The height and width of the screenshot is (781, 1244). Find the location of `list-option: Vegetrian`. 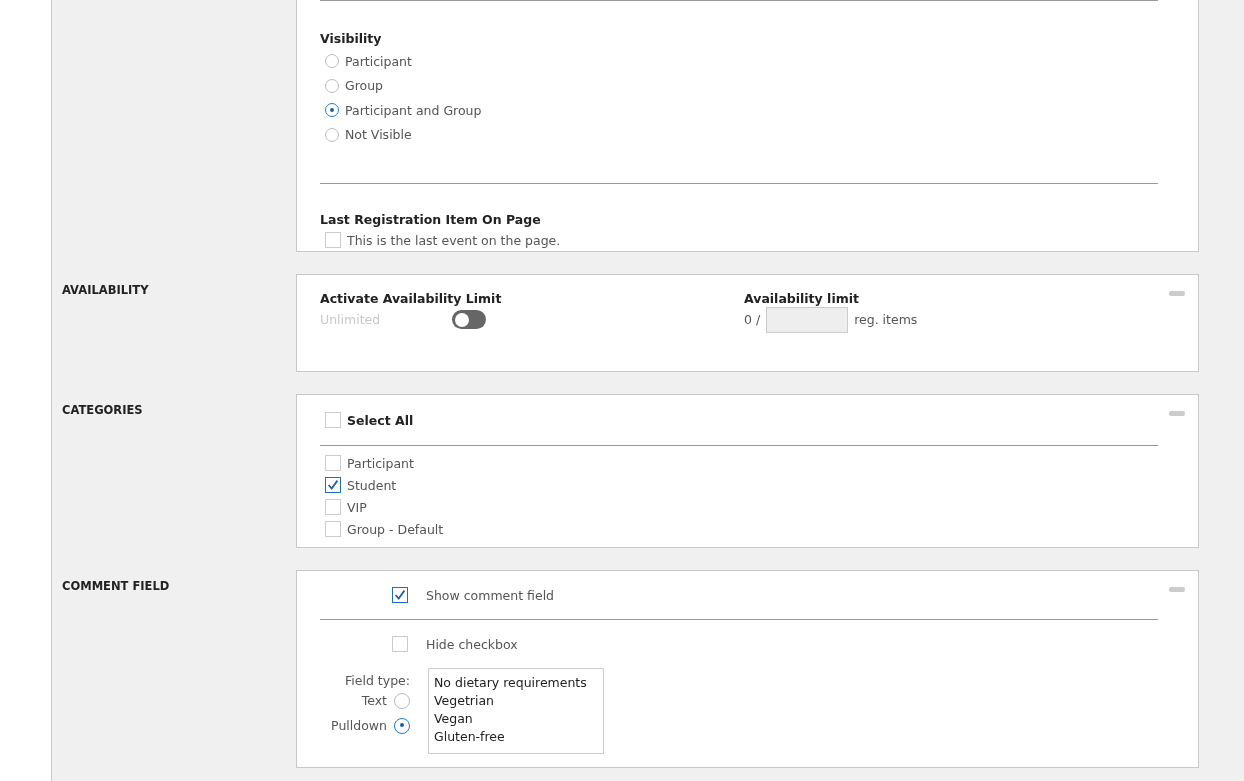

list-option: Vegetrian is located at coordinates (516, 701).